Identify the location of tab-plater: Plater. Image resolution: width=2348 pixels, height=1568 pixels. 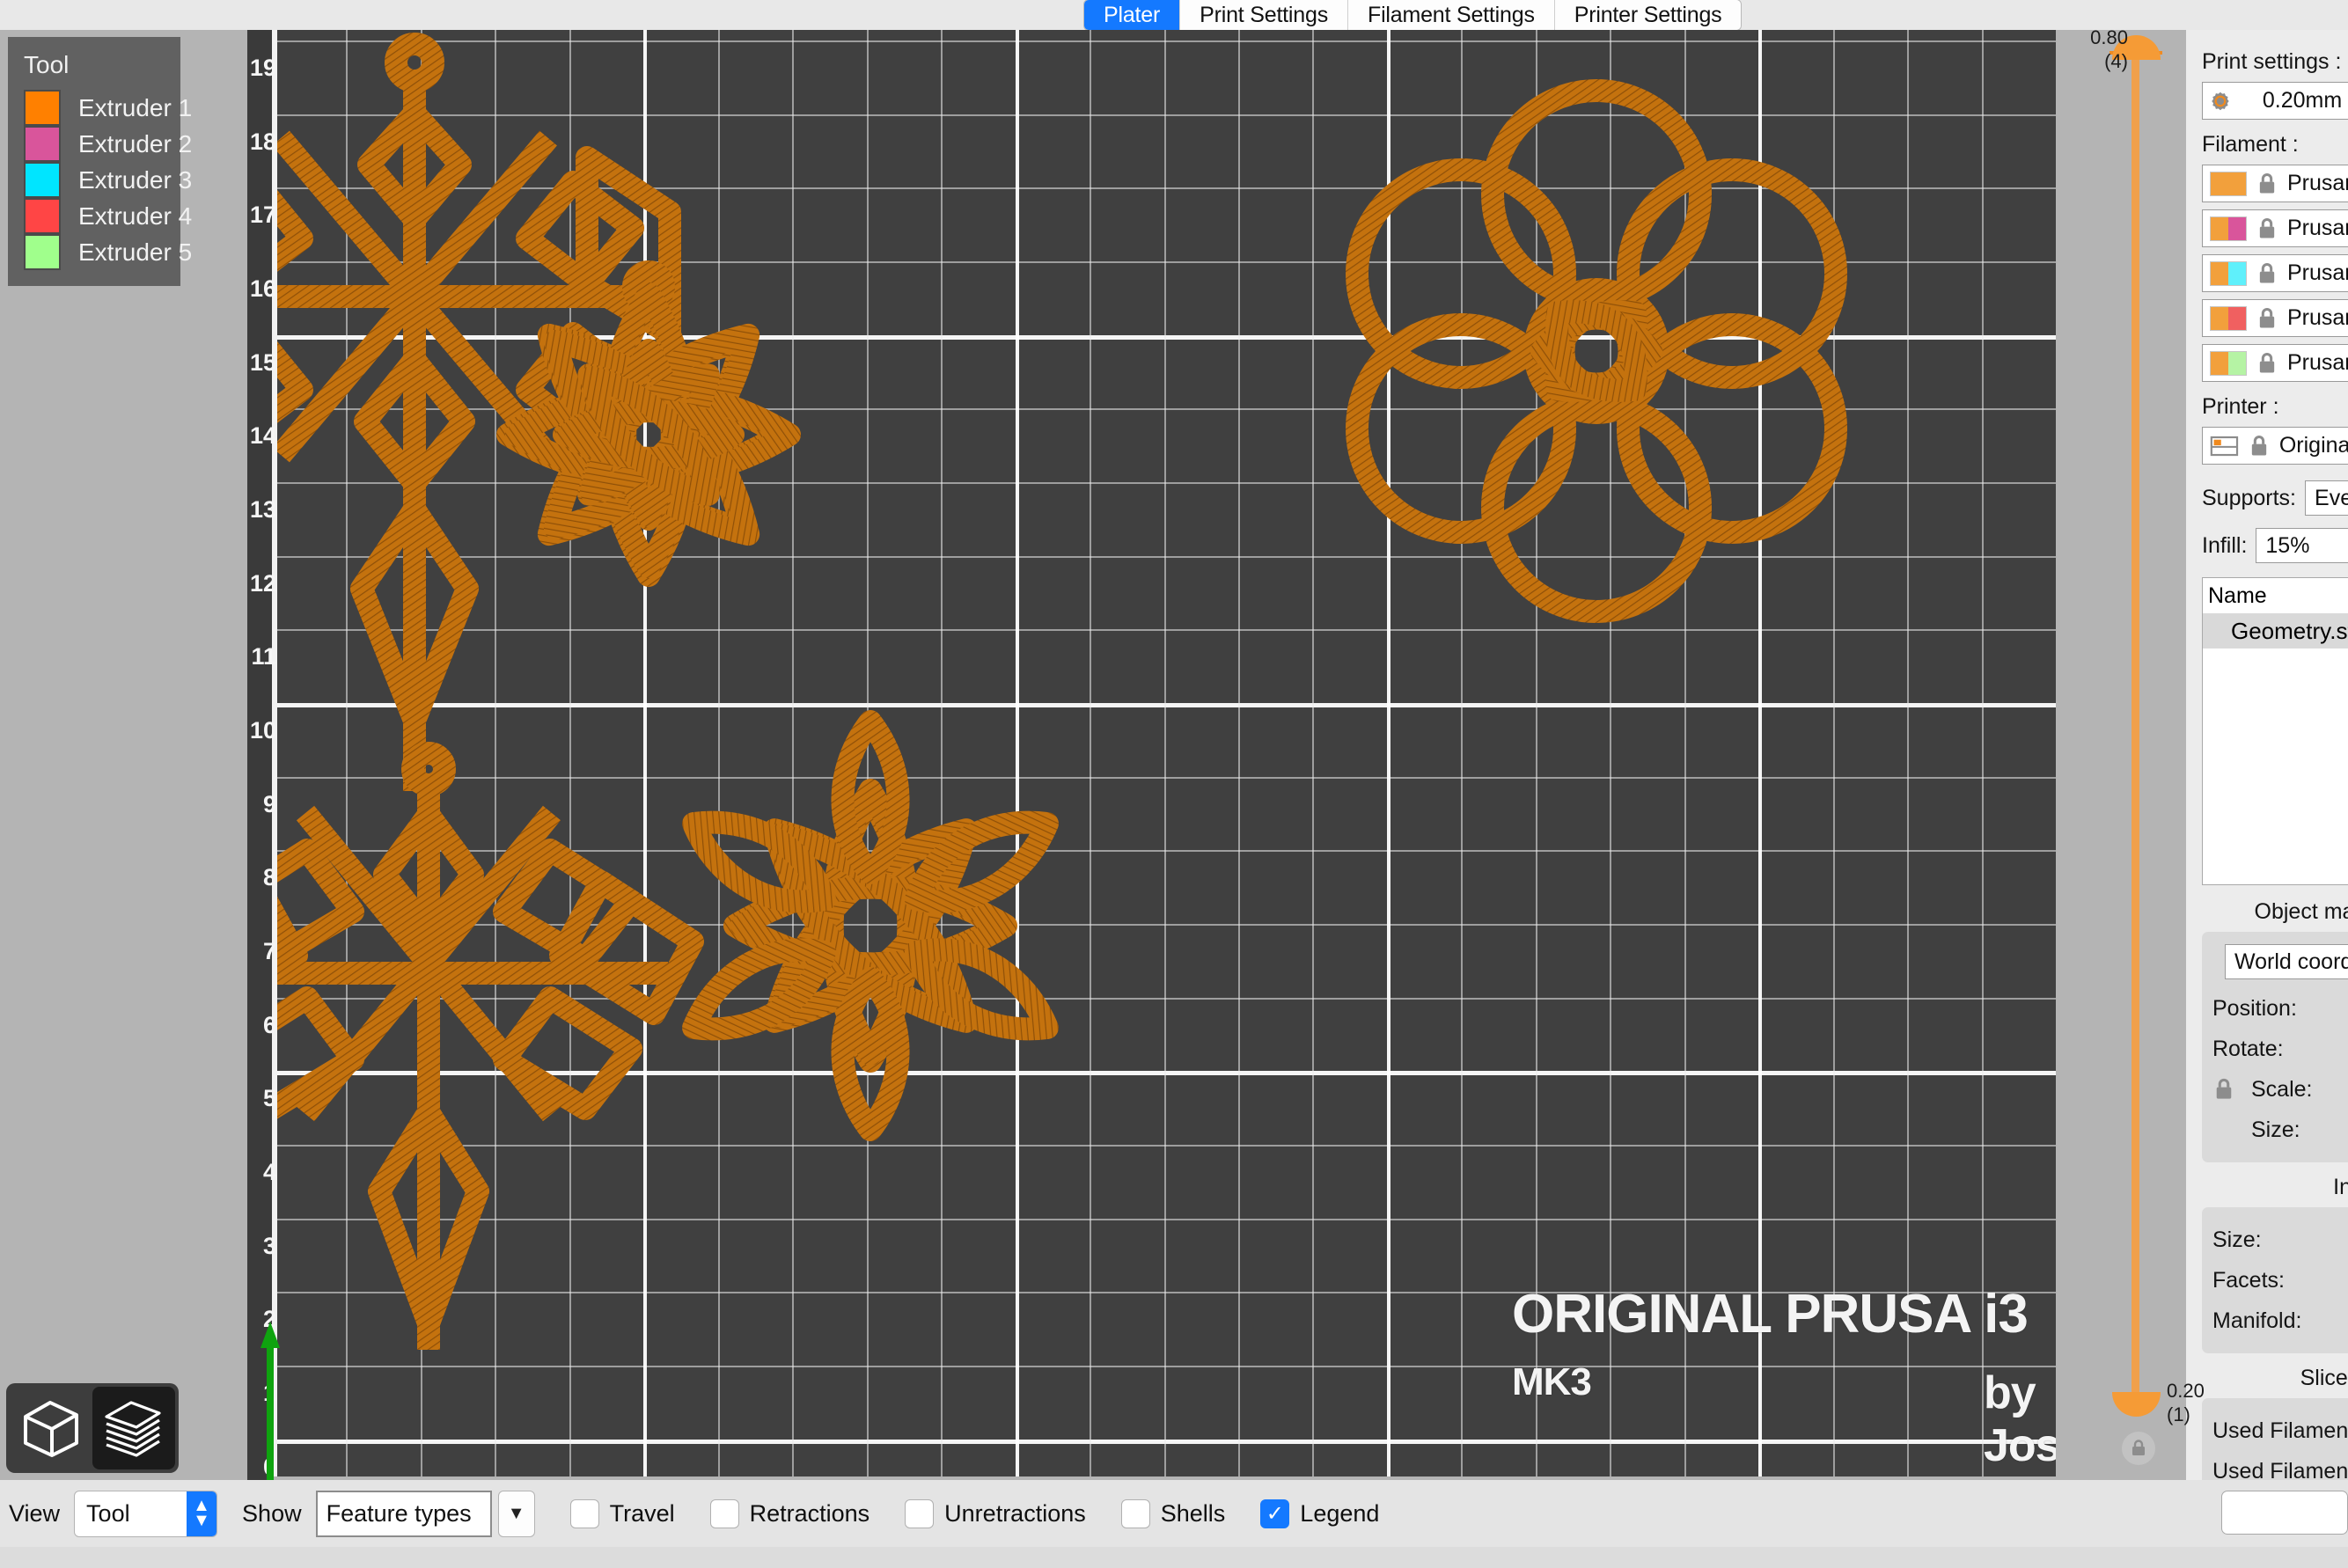
(1132, 15).